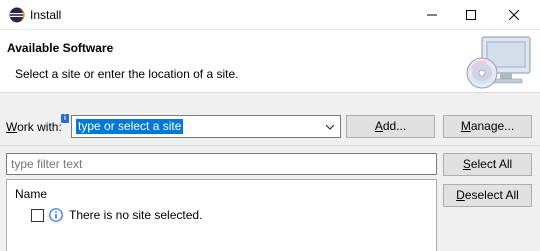 This screenshot has height=251, width=540. I want to click on info-badge-icon: i, so click(65, 118).